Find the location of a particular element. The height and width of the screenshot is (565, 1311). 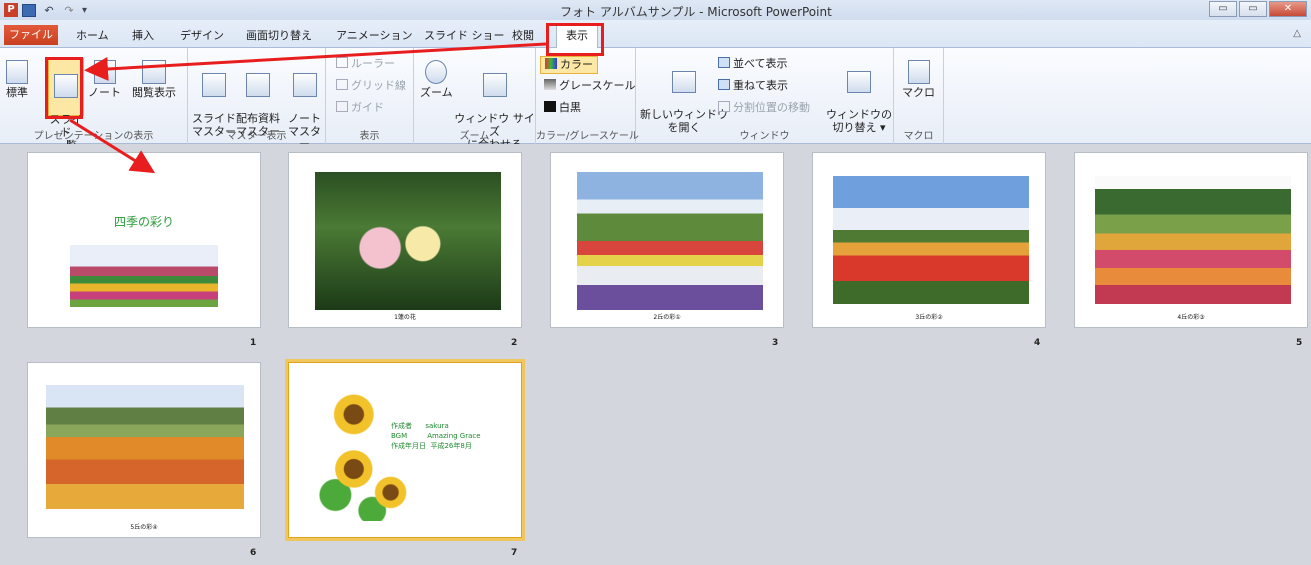

arrow-to-sorter is located at coordinates (315, 61).